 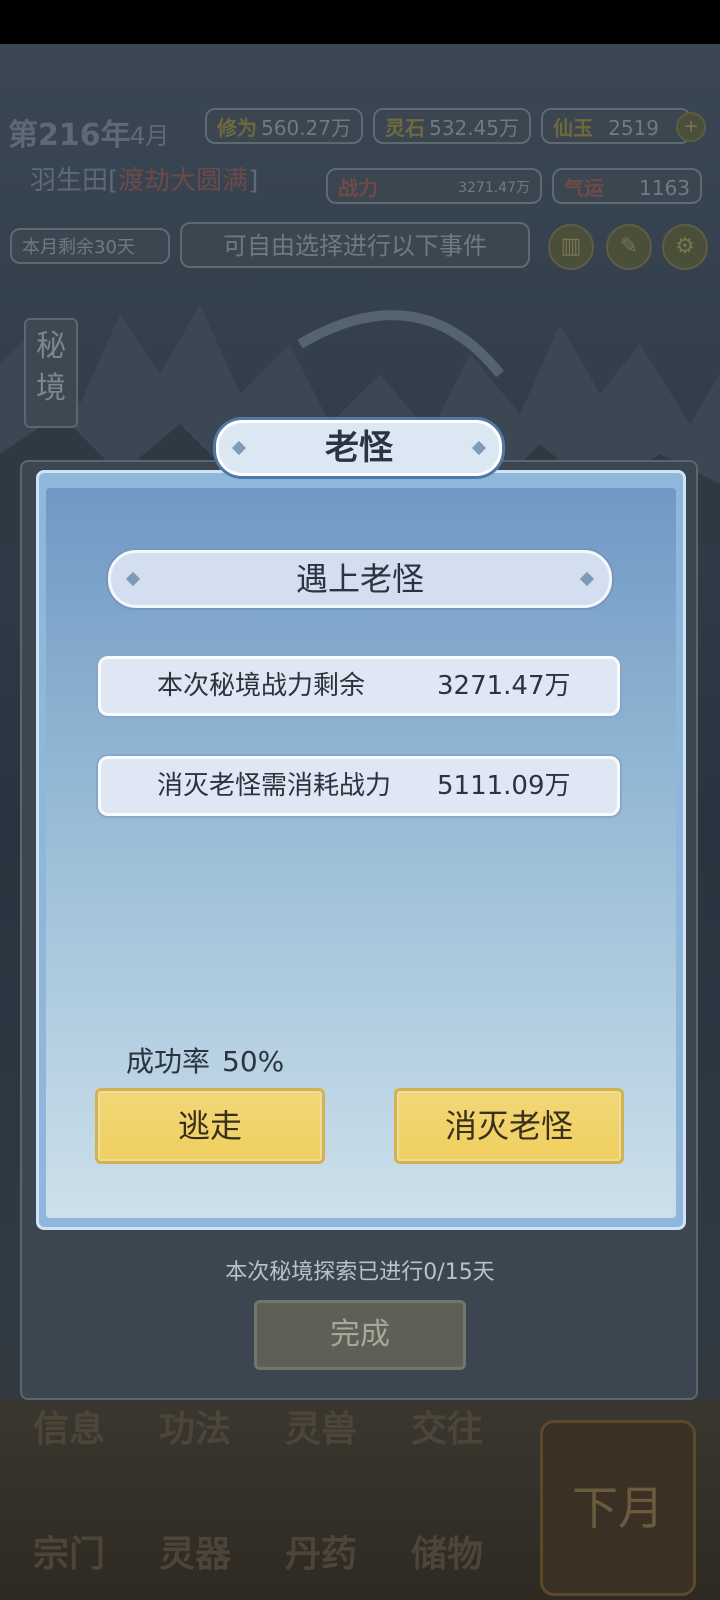 I want to click on character-info: 羽生田[渡劫大圆满], so click(x=144, y=181).